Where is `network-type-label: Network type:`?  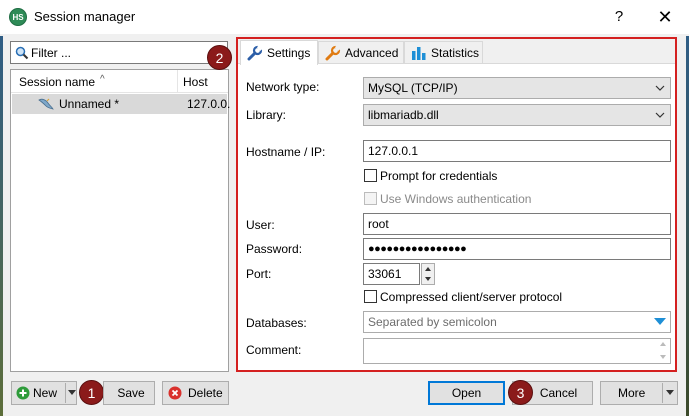
network-type-label: Network type: is located at coordinates (283, 87).